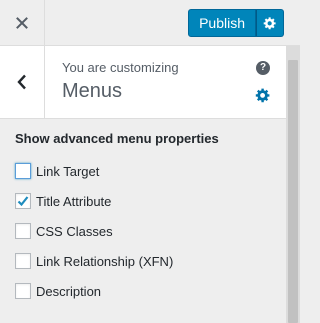 This screenshot has height=323, width=320. I want to click on option-title-attribute: Title Attribute, so click(63, 201).